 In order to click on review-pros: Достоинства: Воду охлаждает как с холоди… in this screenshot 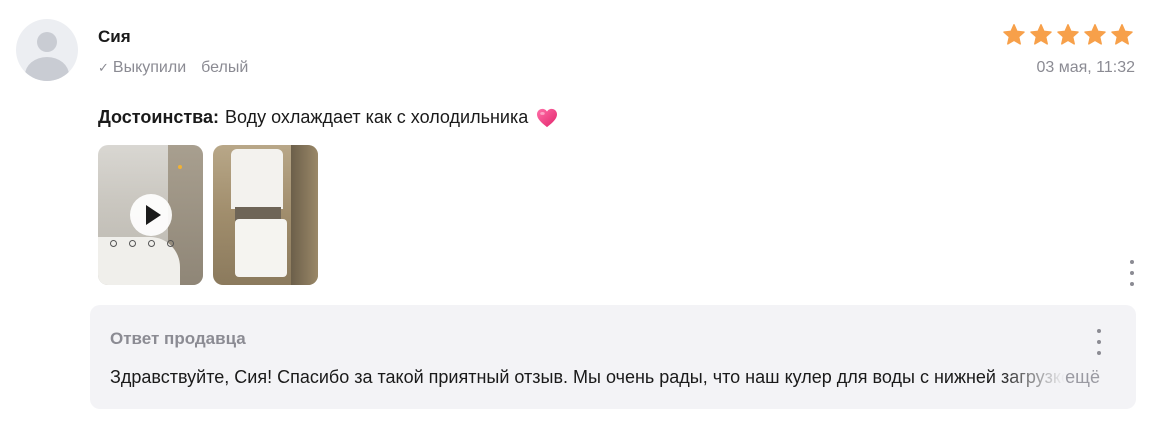, I will do `click(328, 117)`.